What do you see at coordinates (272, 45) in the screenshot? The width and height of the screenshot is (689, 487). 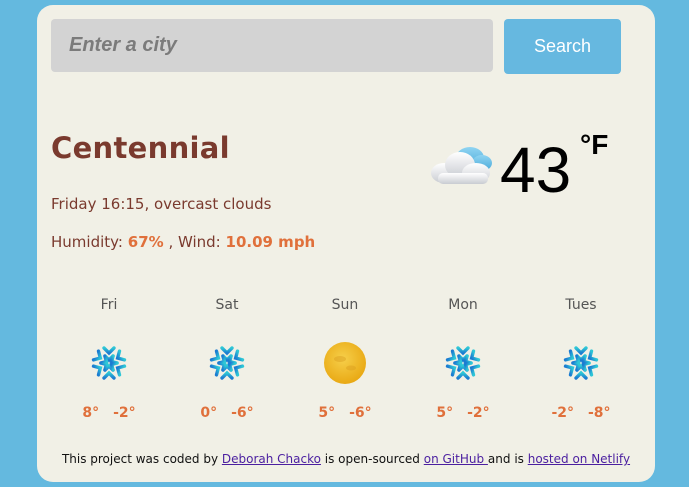 I see `city-search-input` at bounding box center [272, 45].